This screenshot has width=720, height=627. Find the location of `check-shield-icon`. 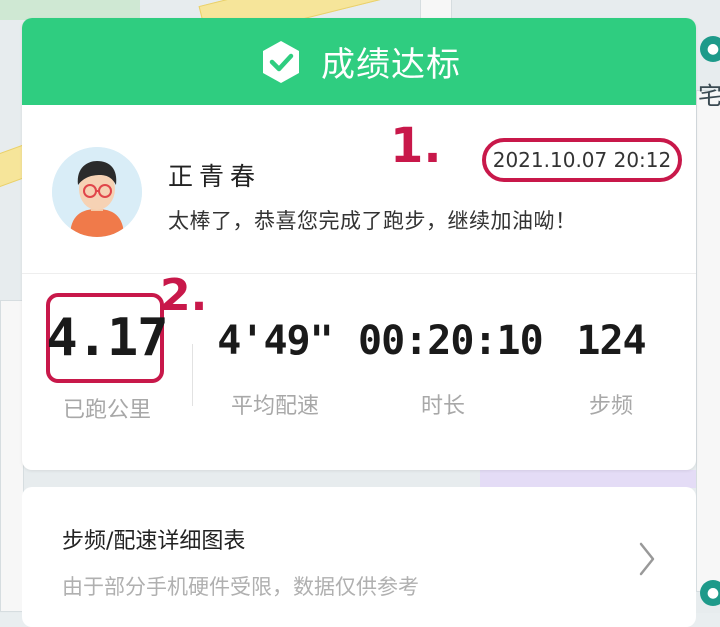

check-shield-icon is located at coordinates (281, 61).